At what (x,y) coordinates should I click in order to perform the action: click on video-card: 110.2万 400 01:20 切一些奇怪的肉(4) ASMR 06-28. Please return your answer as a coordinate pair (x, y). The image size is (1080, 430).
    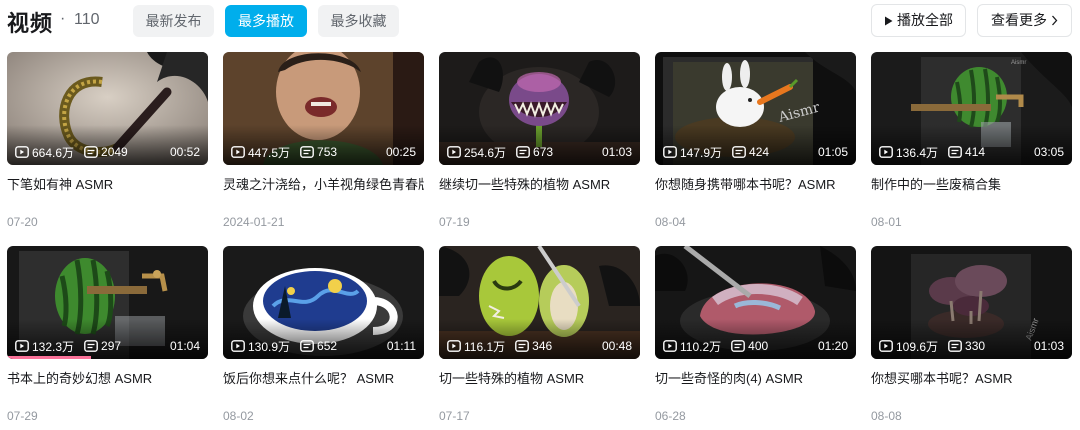
    Looking at the image, I should click on (755, 334).